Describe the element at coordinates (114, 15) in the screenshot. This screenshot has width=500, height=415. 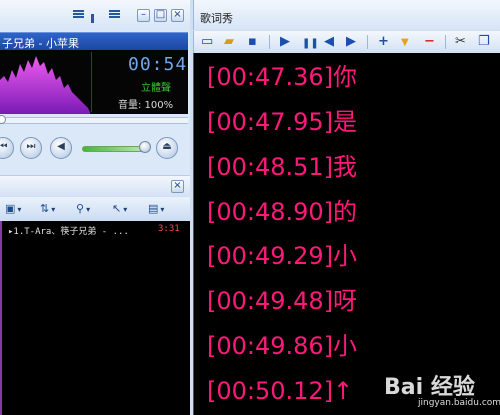
I see `lyrics-toggle-icon` at that location.